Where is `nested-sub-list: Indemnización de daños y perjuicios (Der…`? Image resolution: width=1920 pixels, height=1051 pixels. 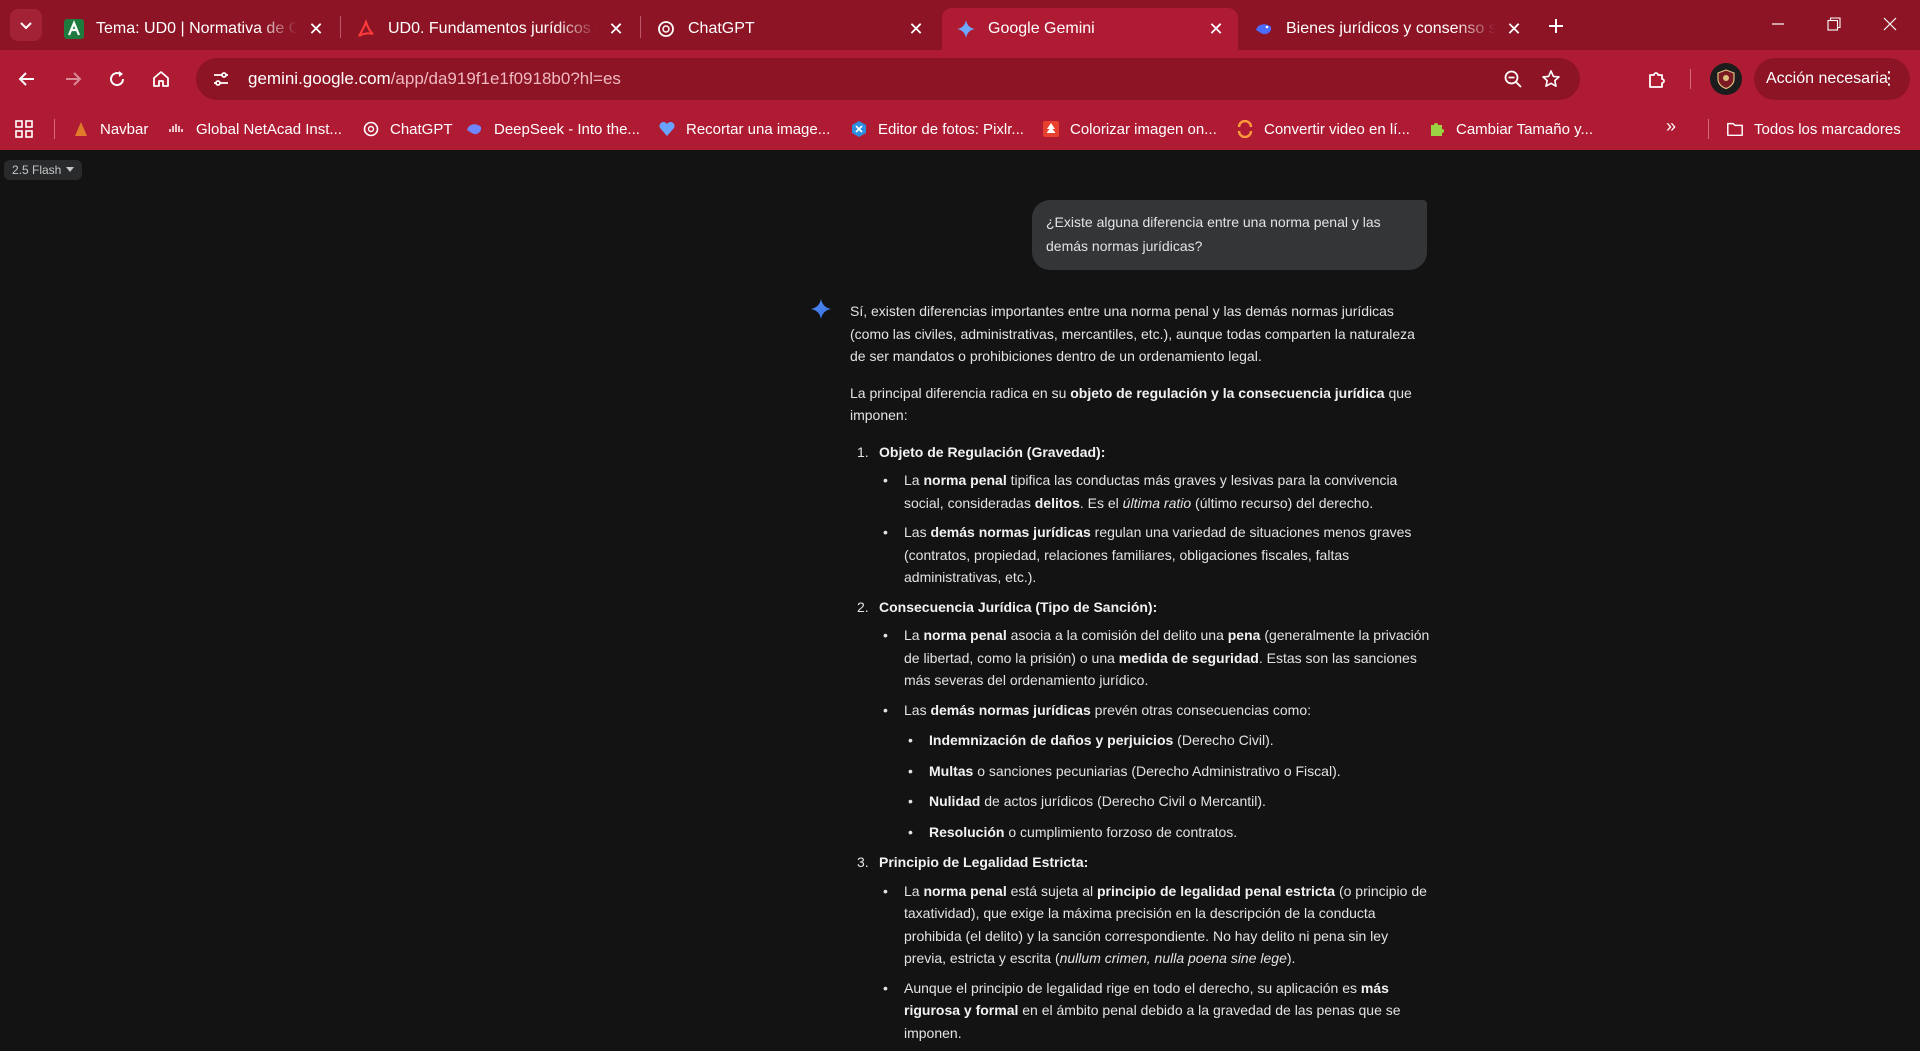
nested-sub-list: Indemnización de daños y perjuicios (Der… is located at coordinates (1167, 786).